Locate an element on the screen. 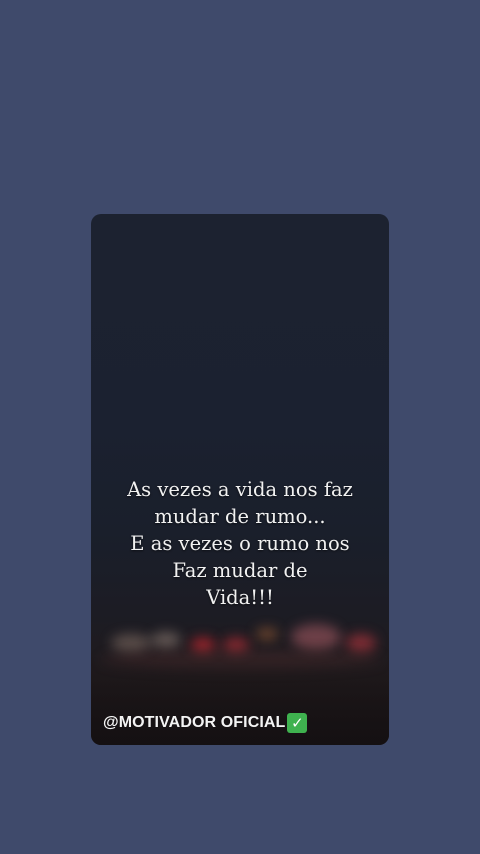 The width and height of the screenshot is (480, 854). author-handle: @MOTIVADOR OFICIAL ✓ is located at coordinates (205, 723).